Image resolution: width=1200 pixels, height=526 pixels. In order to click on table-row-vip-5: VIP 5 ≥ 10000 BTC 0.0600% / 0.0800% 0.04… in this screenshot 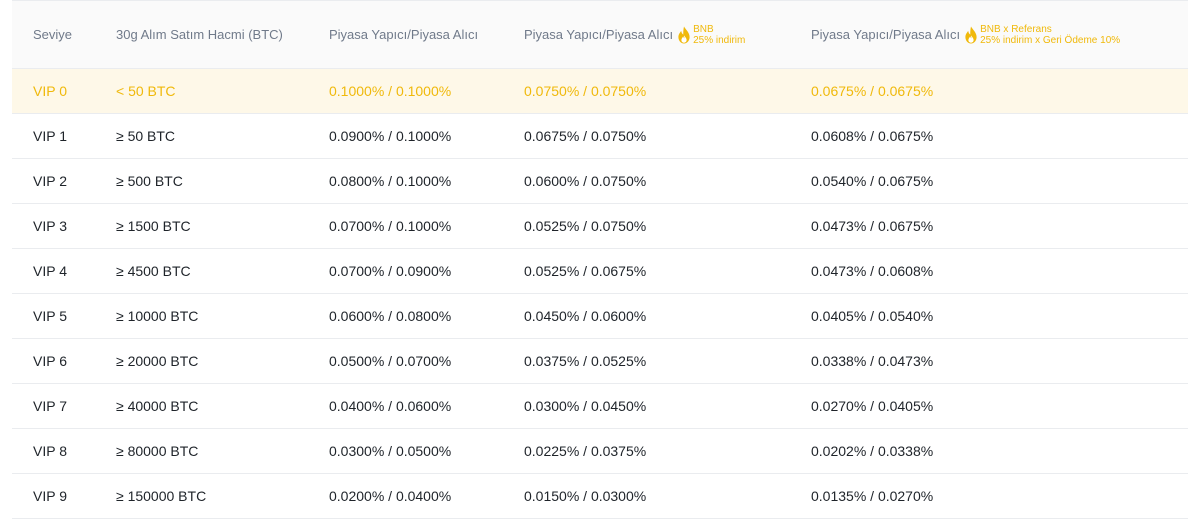, I will do `click(600, 316)`.